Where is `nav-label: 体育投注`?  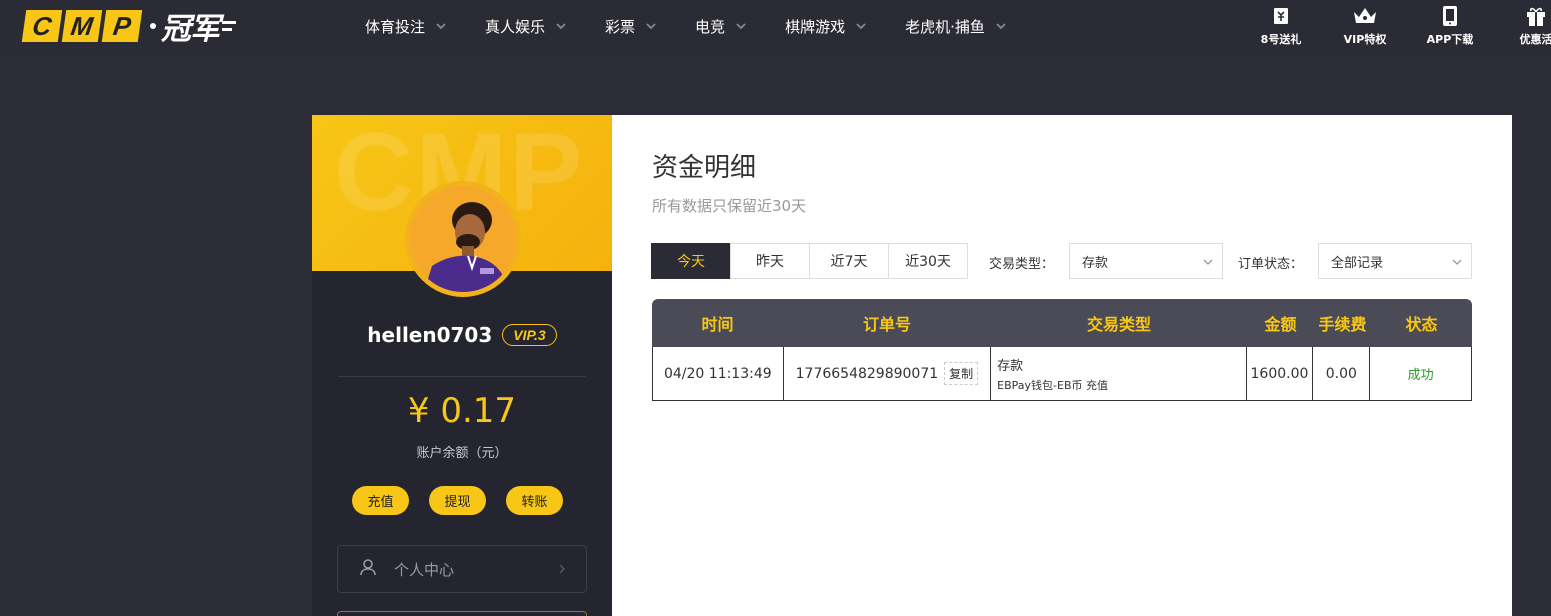
nav-label: 体育投注 is located at coordinates (395, 26).